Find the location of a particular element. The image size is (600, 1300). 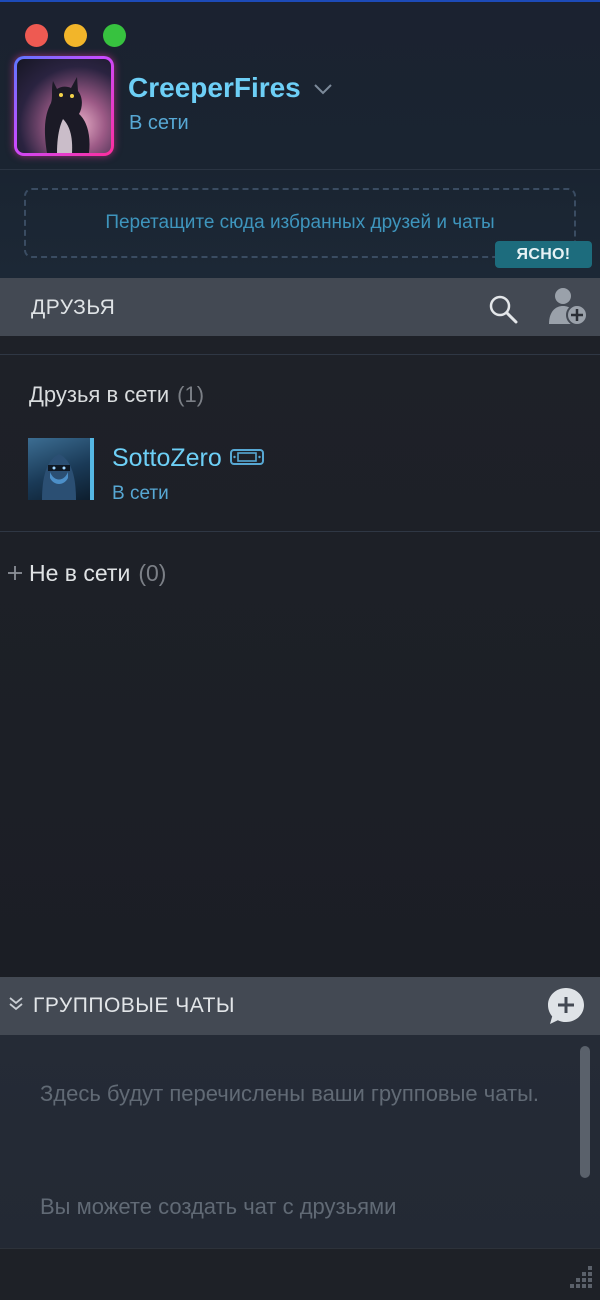

friends-title: ДРУЗЬЯ is located at coordinates (73, 307).